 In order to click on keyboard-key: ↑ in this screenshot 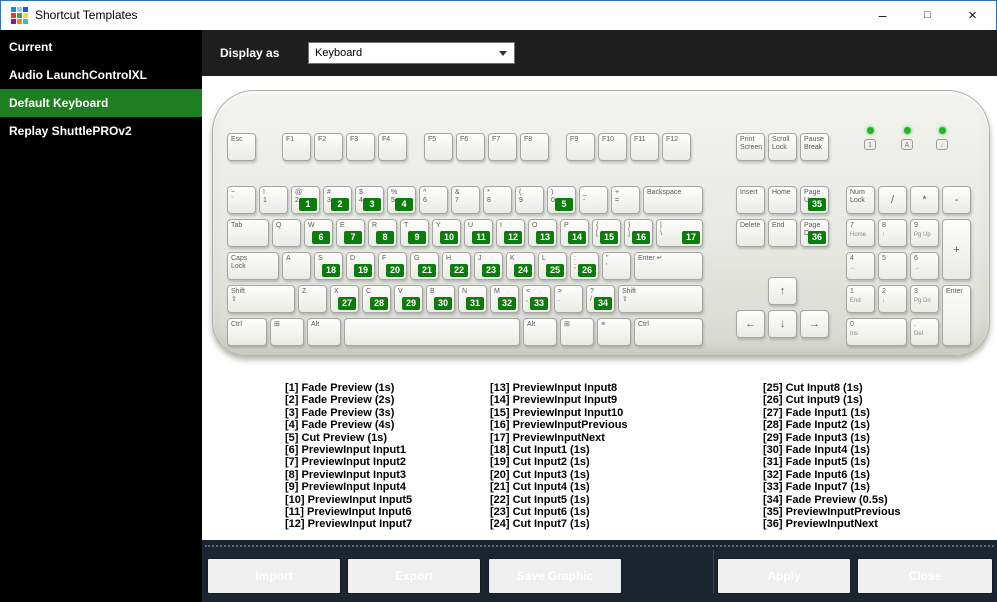, I will do `click(782, 291)`.